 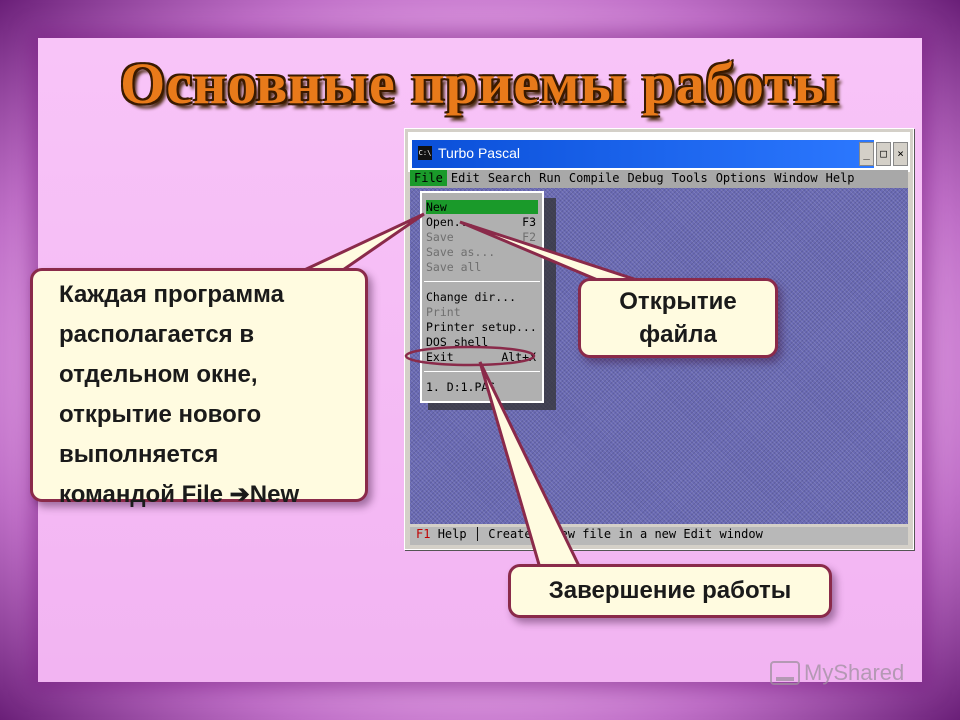 What do you see at coordinates (670, 591) in the screenshot?
I see `callout-exit: Завершение работы` at bounding box center [670, 591].